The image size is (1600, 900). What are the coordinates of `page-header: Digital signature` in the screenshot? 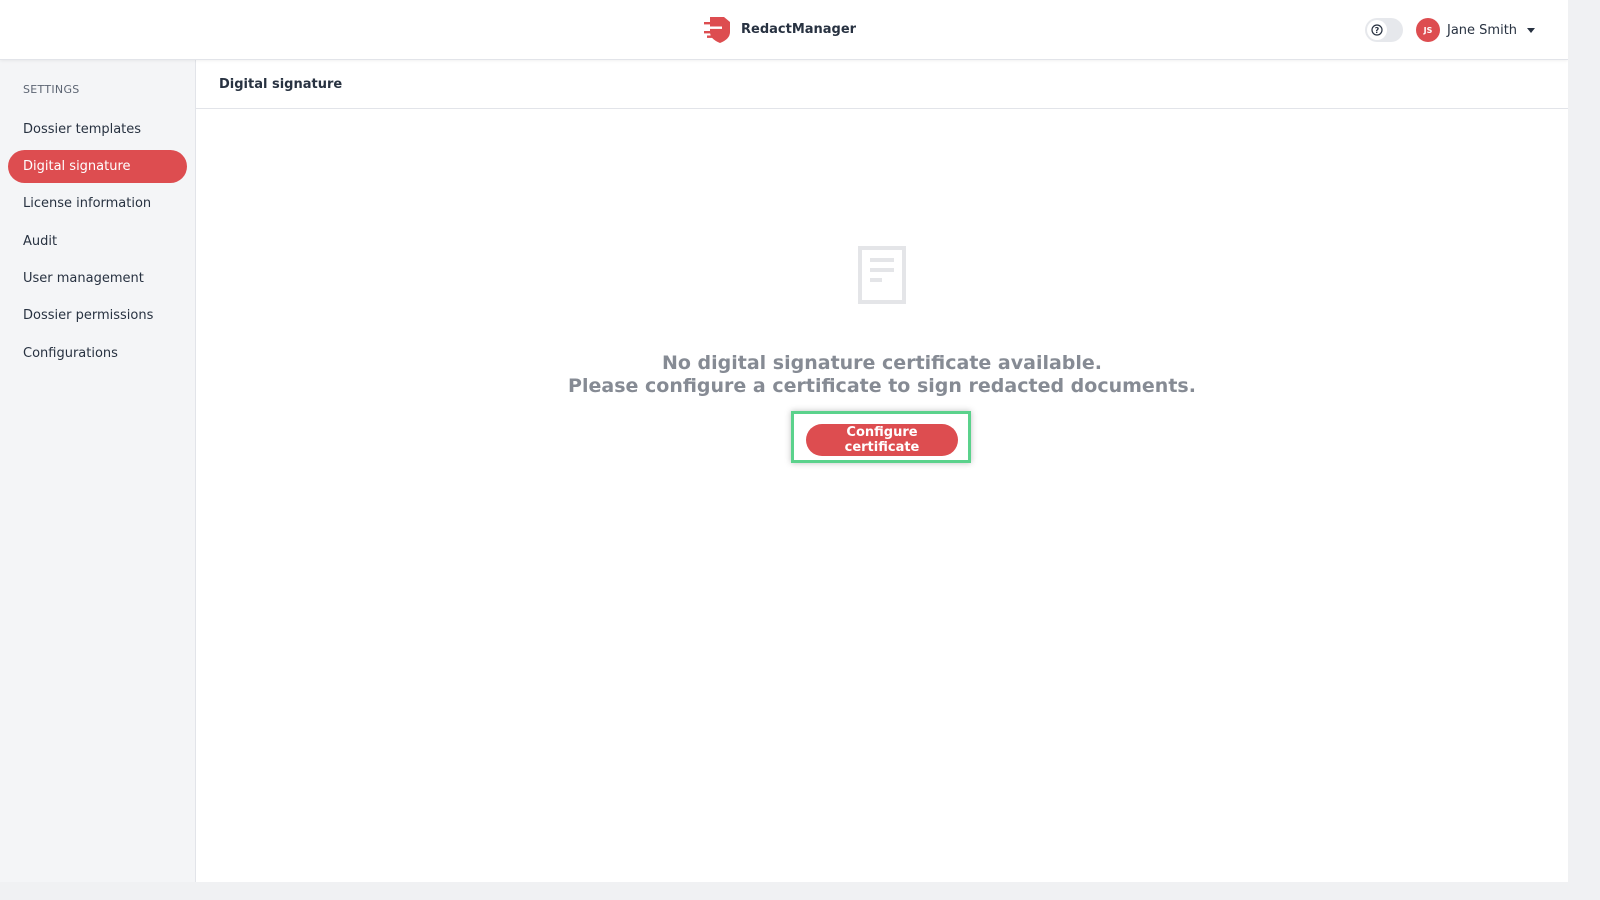 It's located at (882, 84).